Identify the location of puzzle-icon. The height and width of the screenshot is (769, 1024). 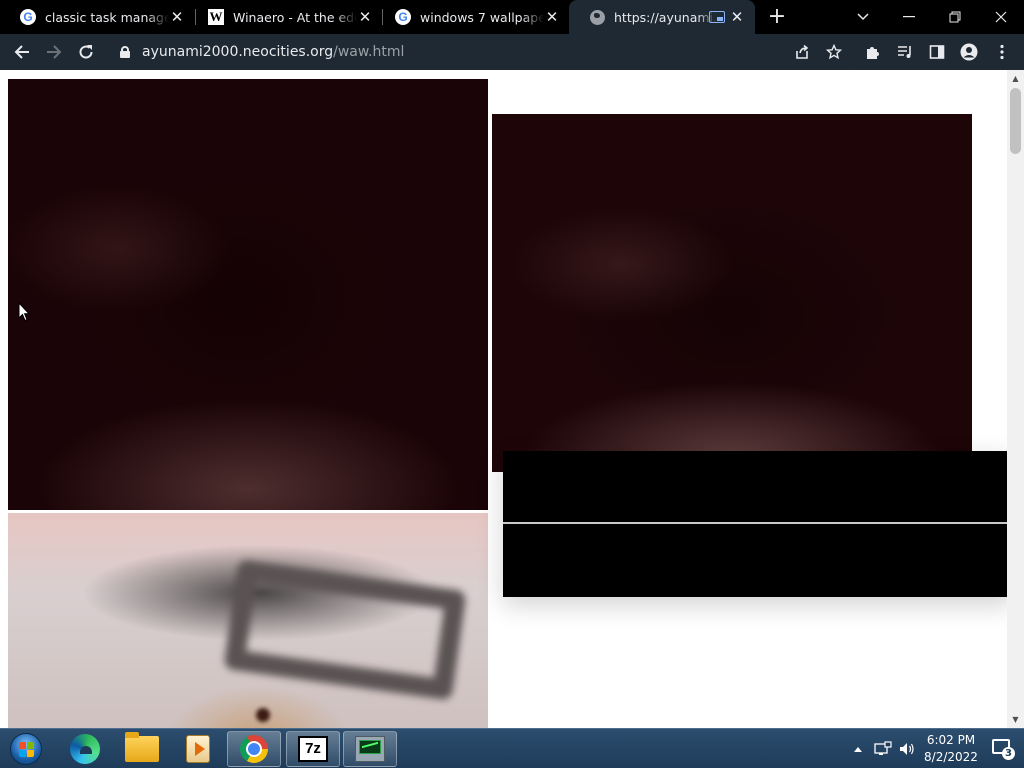
(873, 53).